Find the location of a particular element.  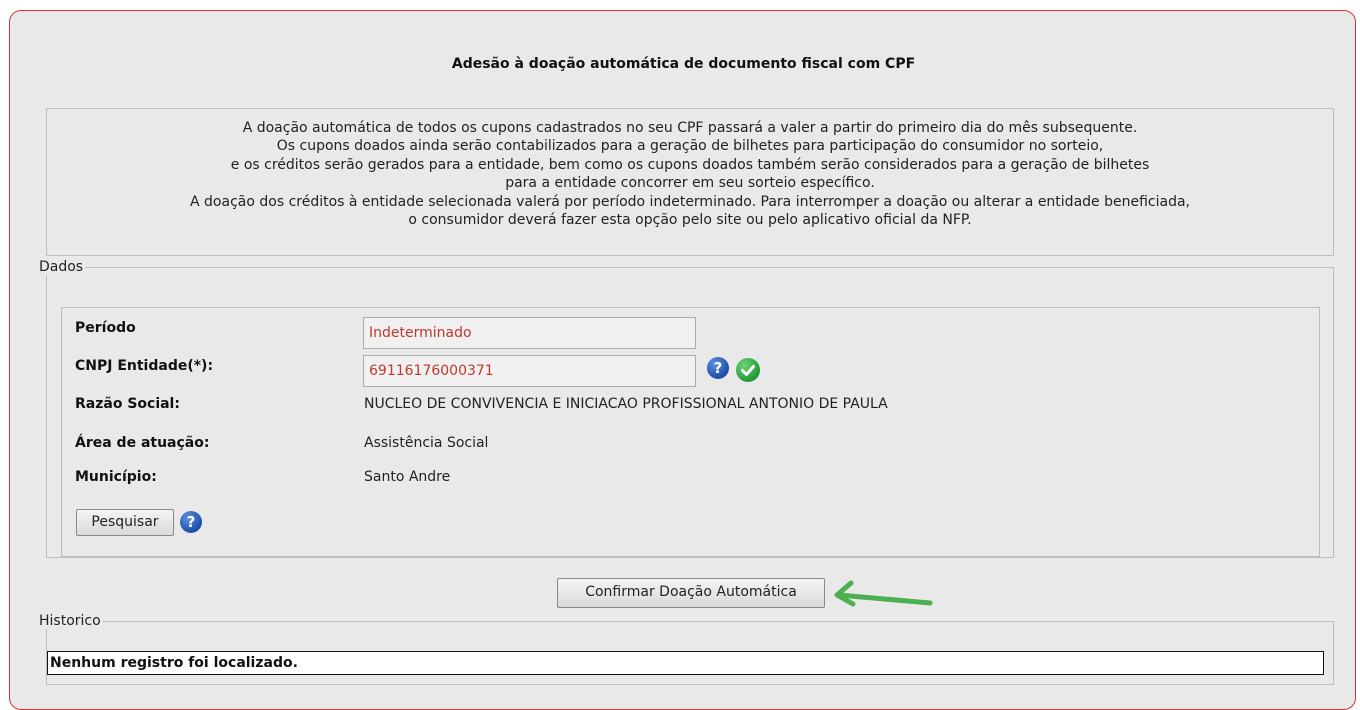

area-value: Assistência Social is located at coordinates (426, 443).